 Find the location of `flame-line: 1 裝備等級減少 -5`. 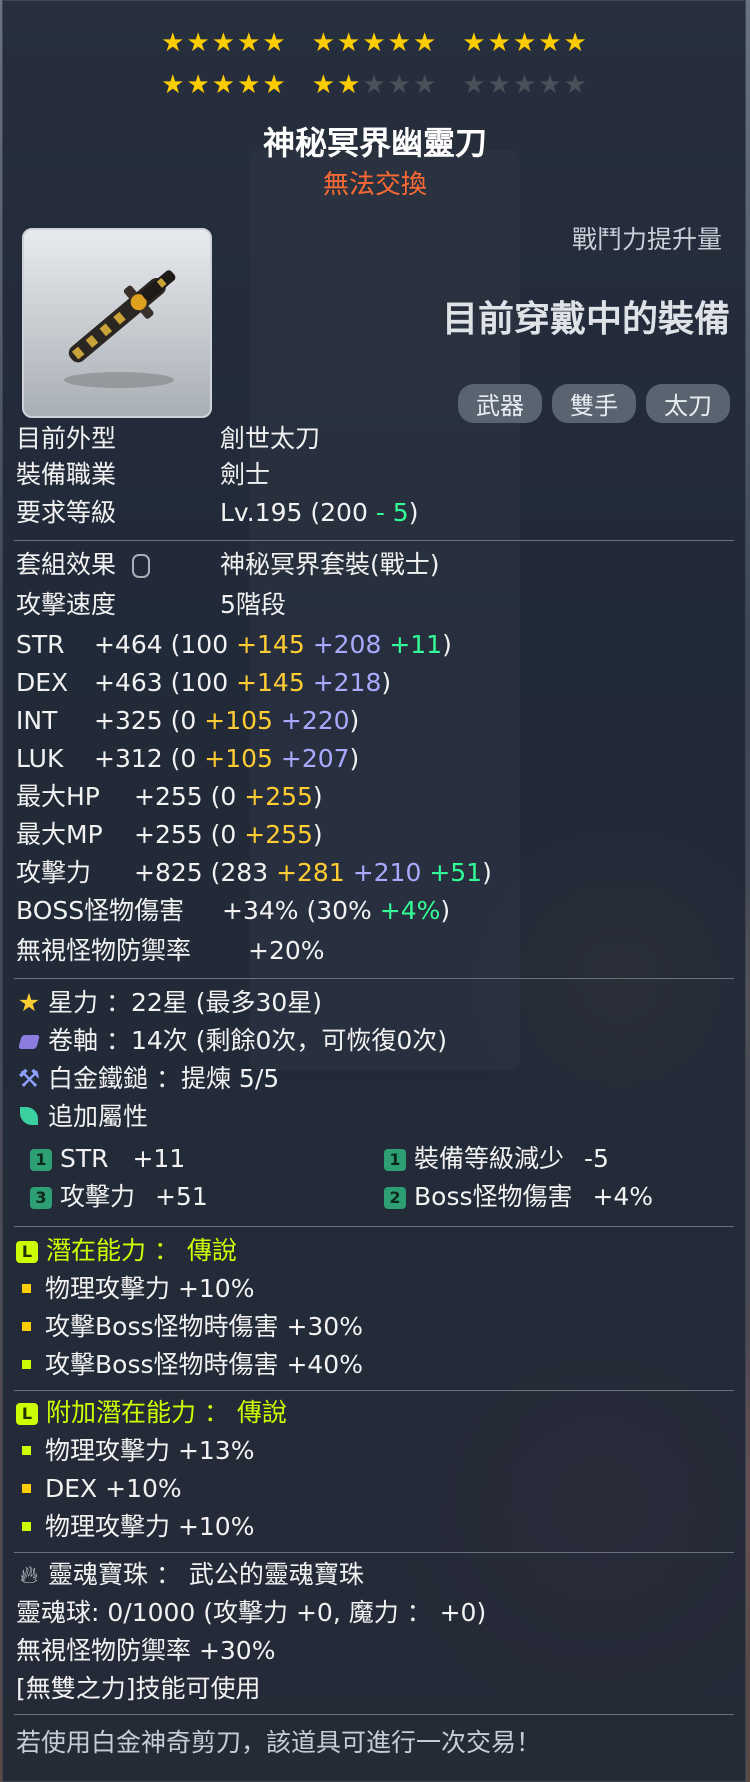

flame-line: 1 裝備等級減少 -5 is located at coordinates (496, 1159).